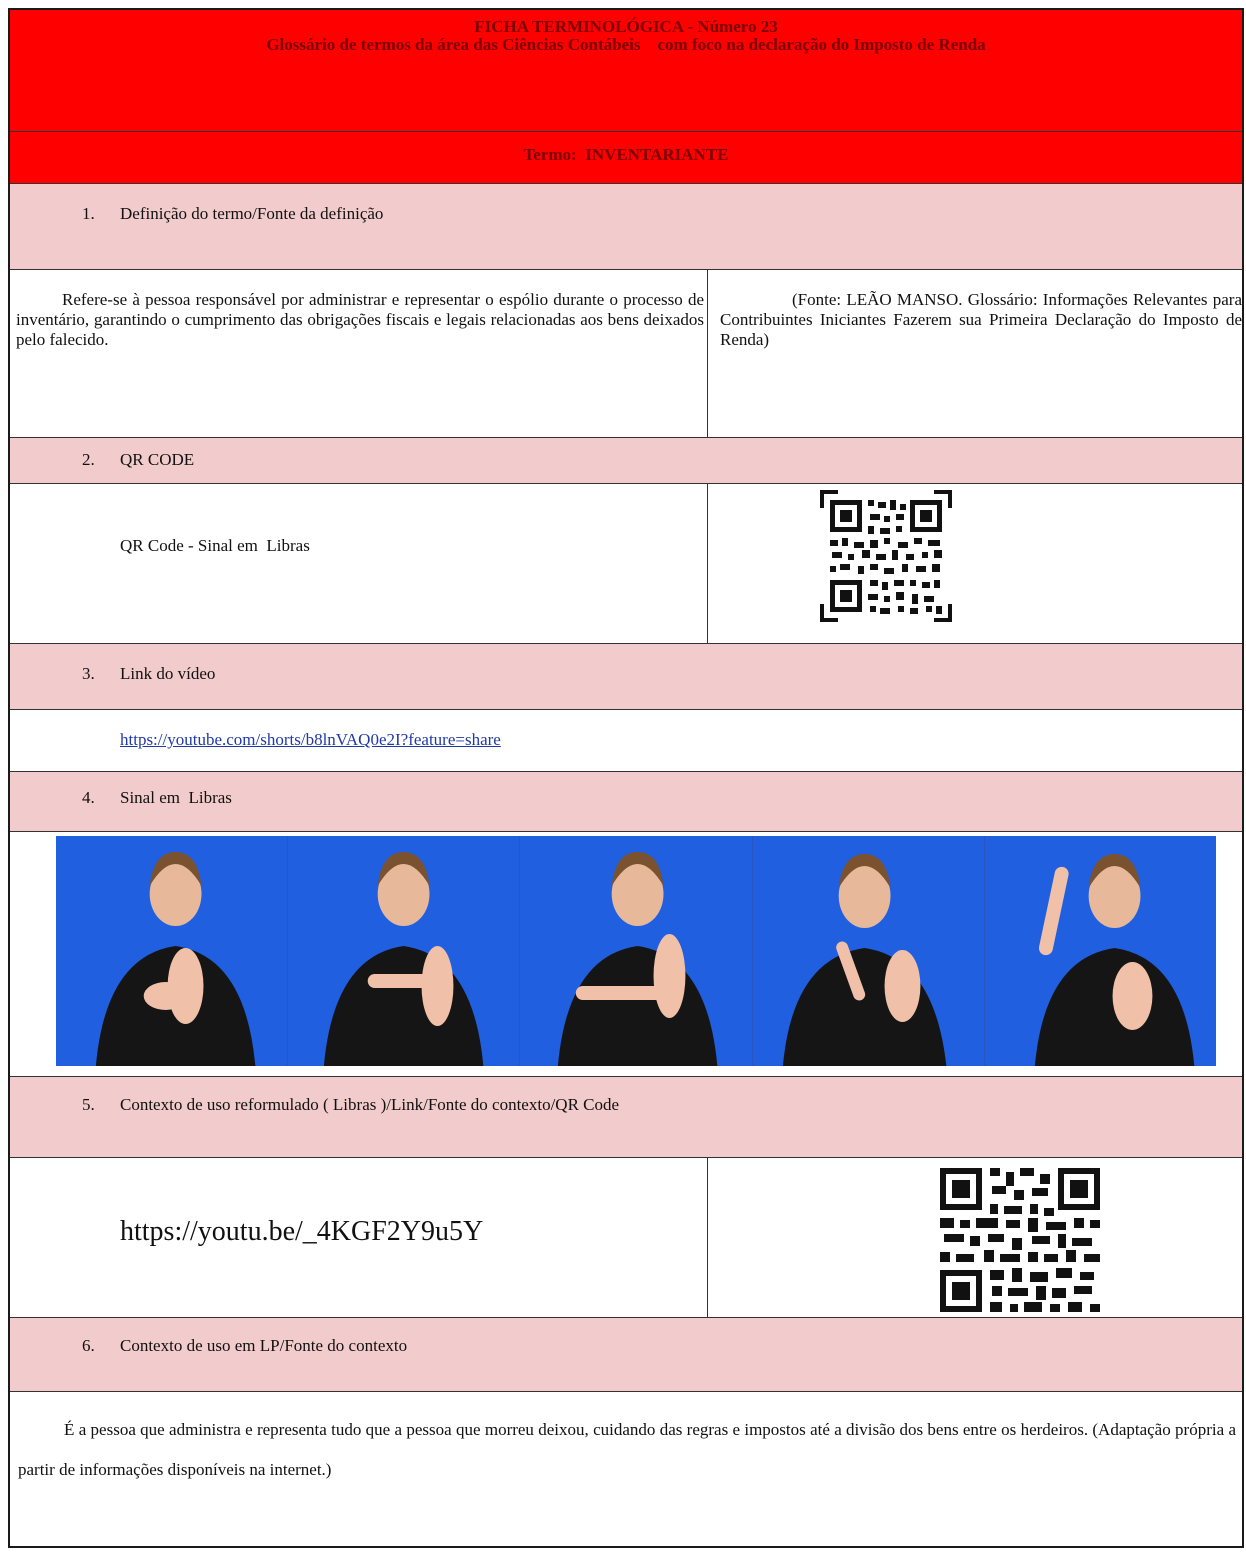 The image size is (1246, 1560). What do you see at coordinates (176, 797) in the screenshot?
I see `section-label: Sinal em Libras` at bounding box center [176, 797].